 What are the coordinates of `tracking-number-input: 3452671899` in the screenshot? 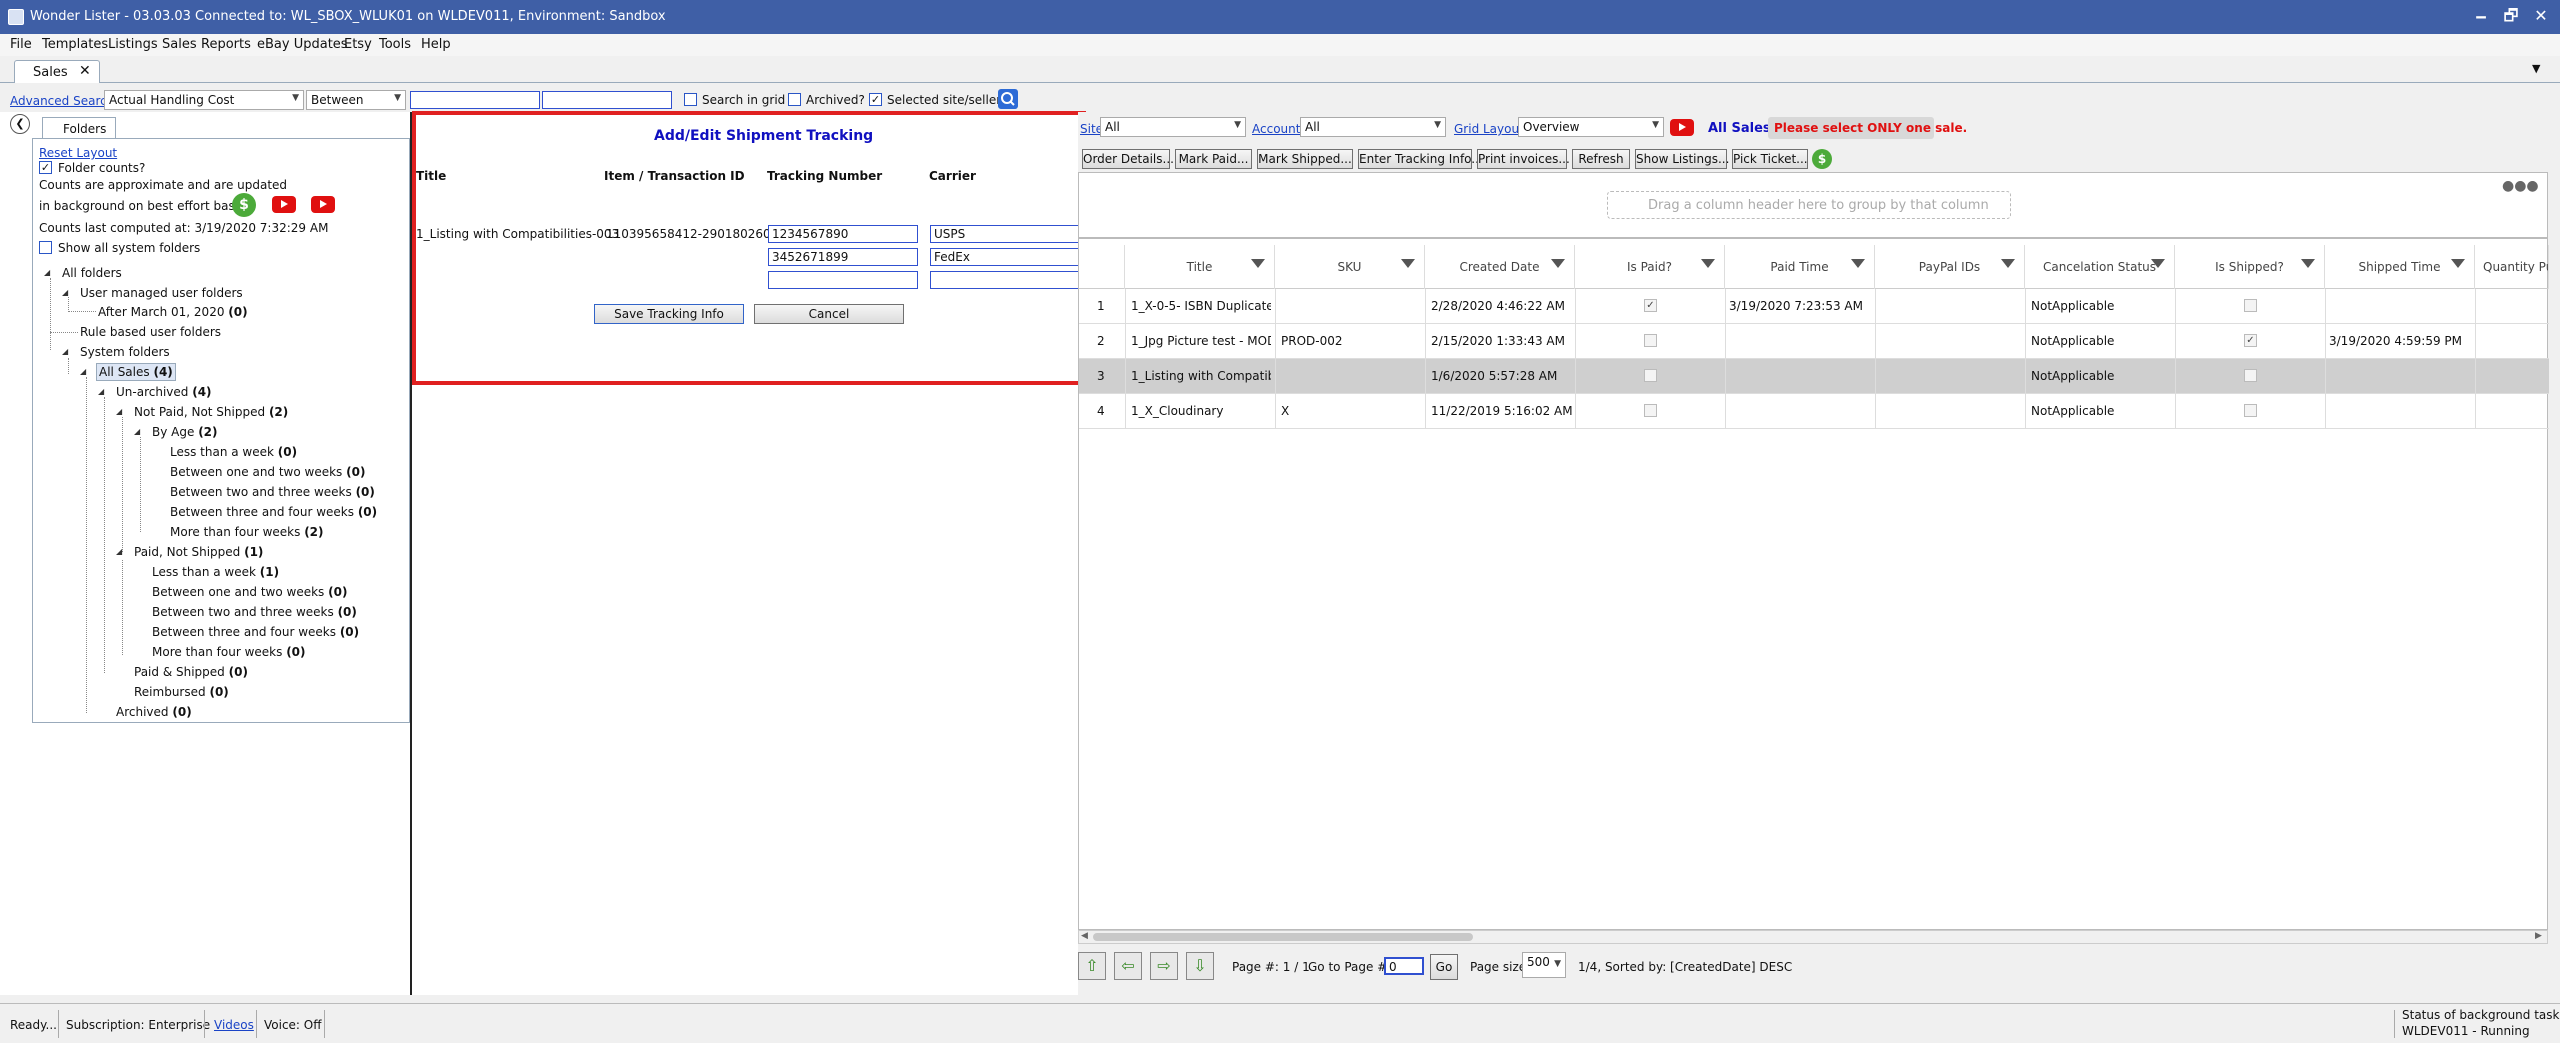 It's located at (843, 257).